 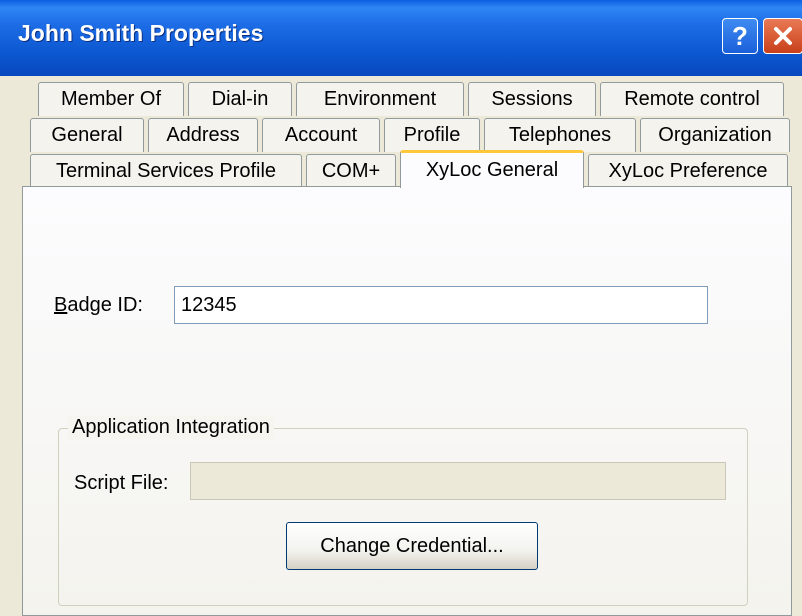 I want to click on tab-general: General, so click(x=87, y=135).